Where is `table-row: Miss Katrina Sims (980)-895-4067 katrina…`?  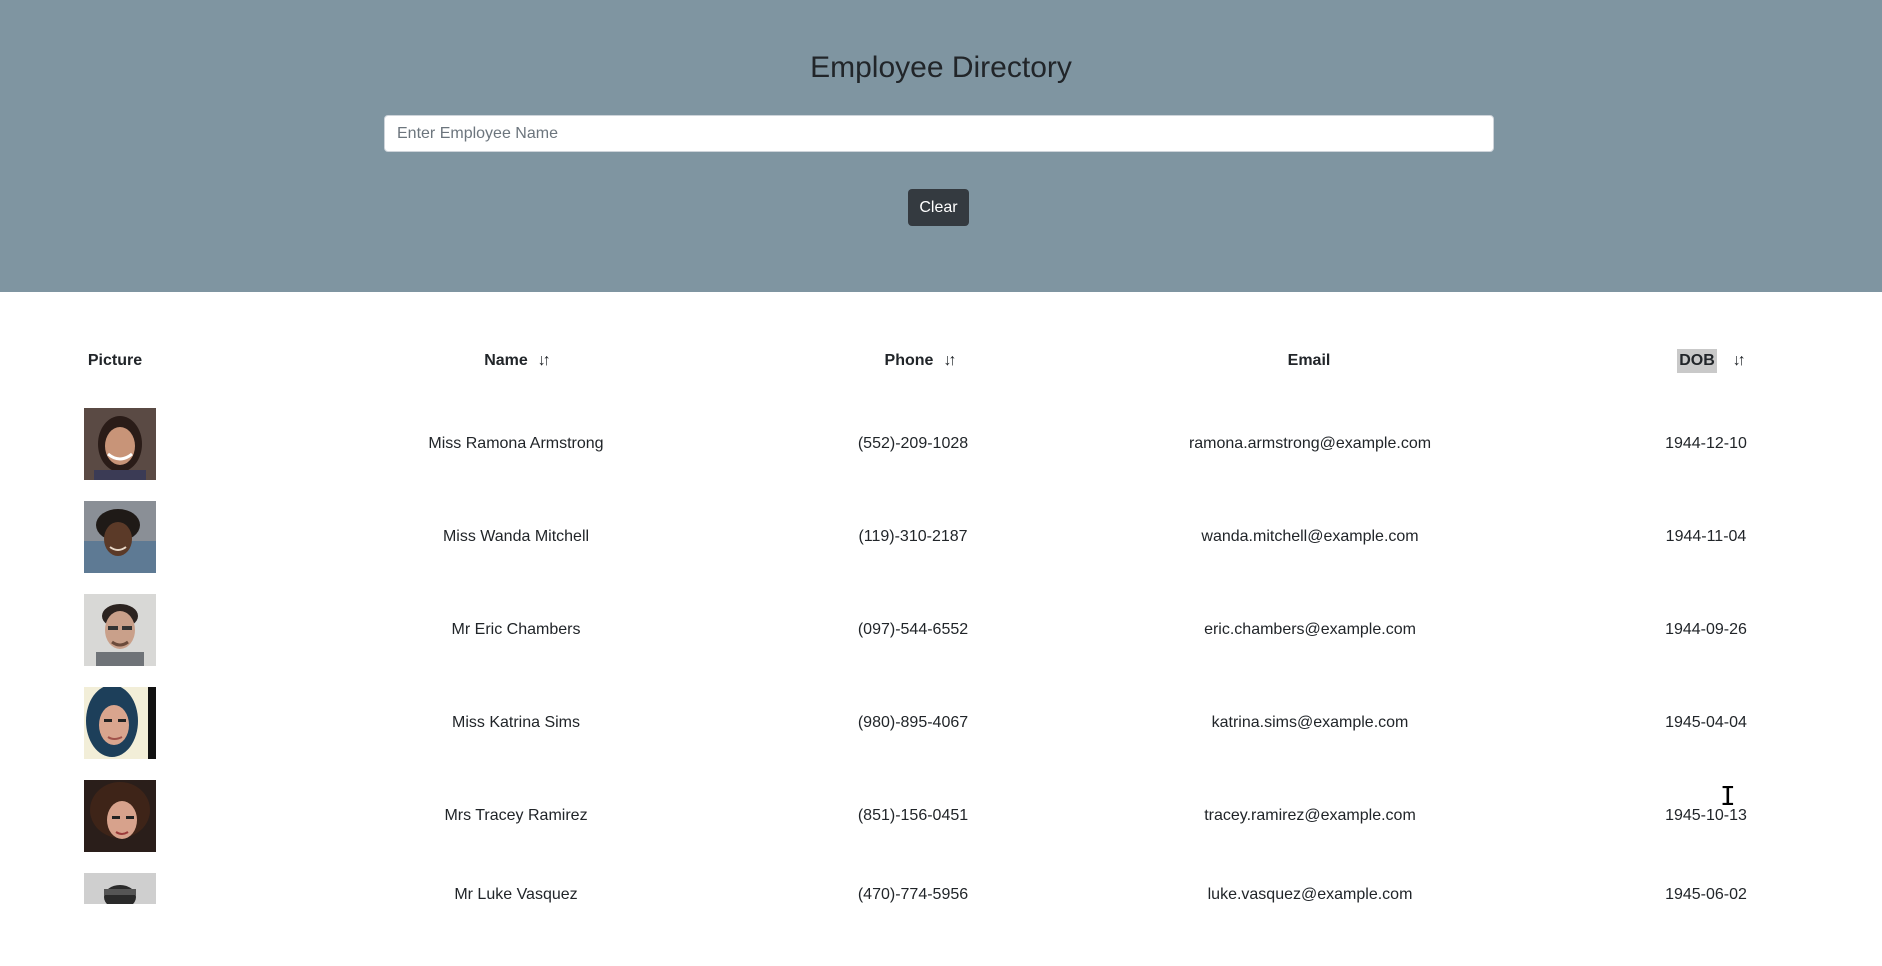
table-row: Miss Katrina Sims (980)-895-4067 katrina… is located at coordinates (941, 733).